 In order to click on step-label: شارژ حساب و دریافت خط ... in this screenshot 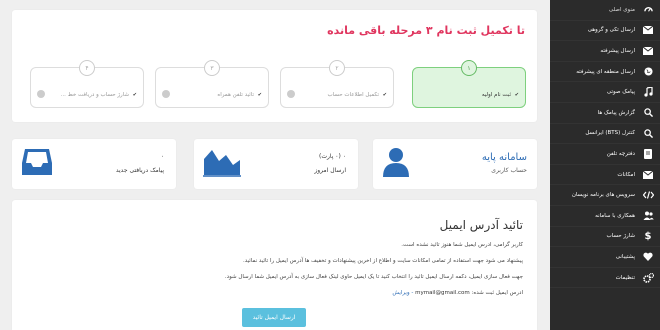, I will do `click(94, 95)`.